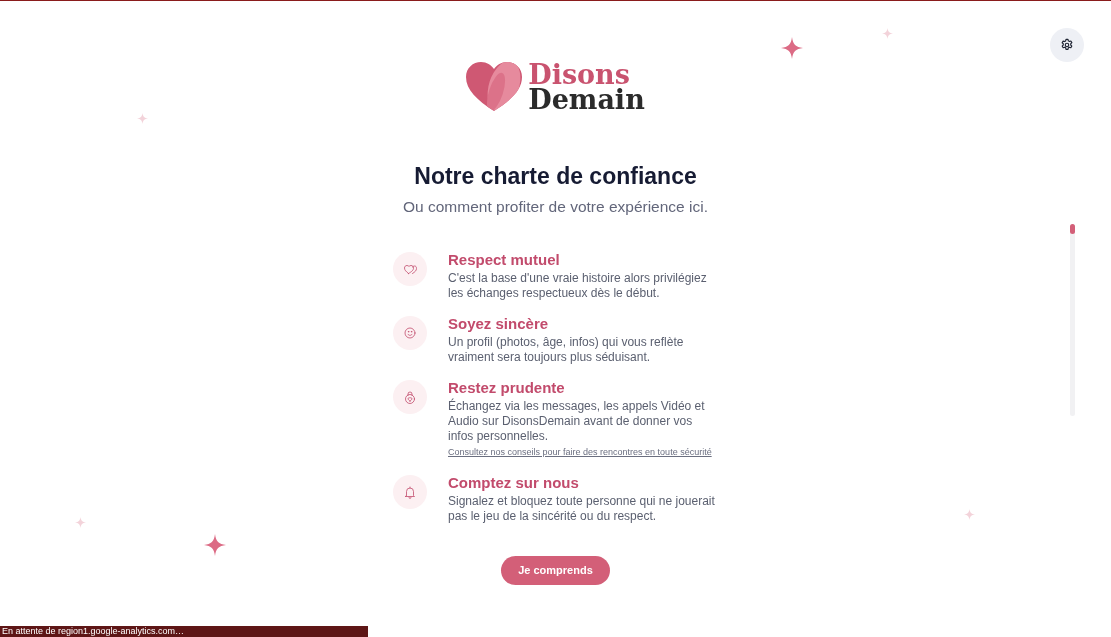  Describe the element at coordinates (579, 74) in the screenshot. I see `logo-text: Disons` at that location.